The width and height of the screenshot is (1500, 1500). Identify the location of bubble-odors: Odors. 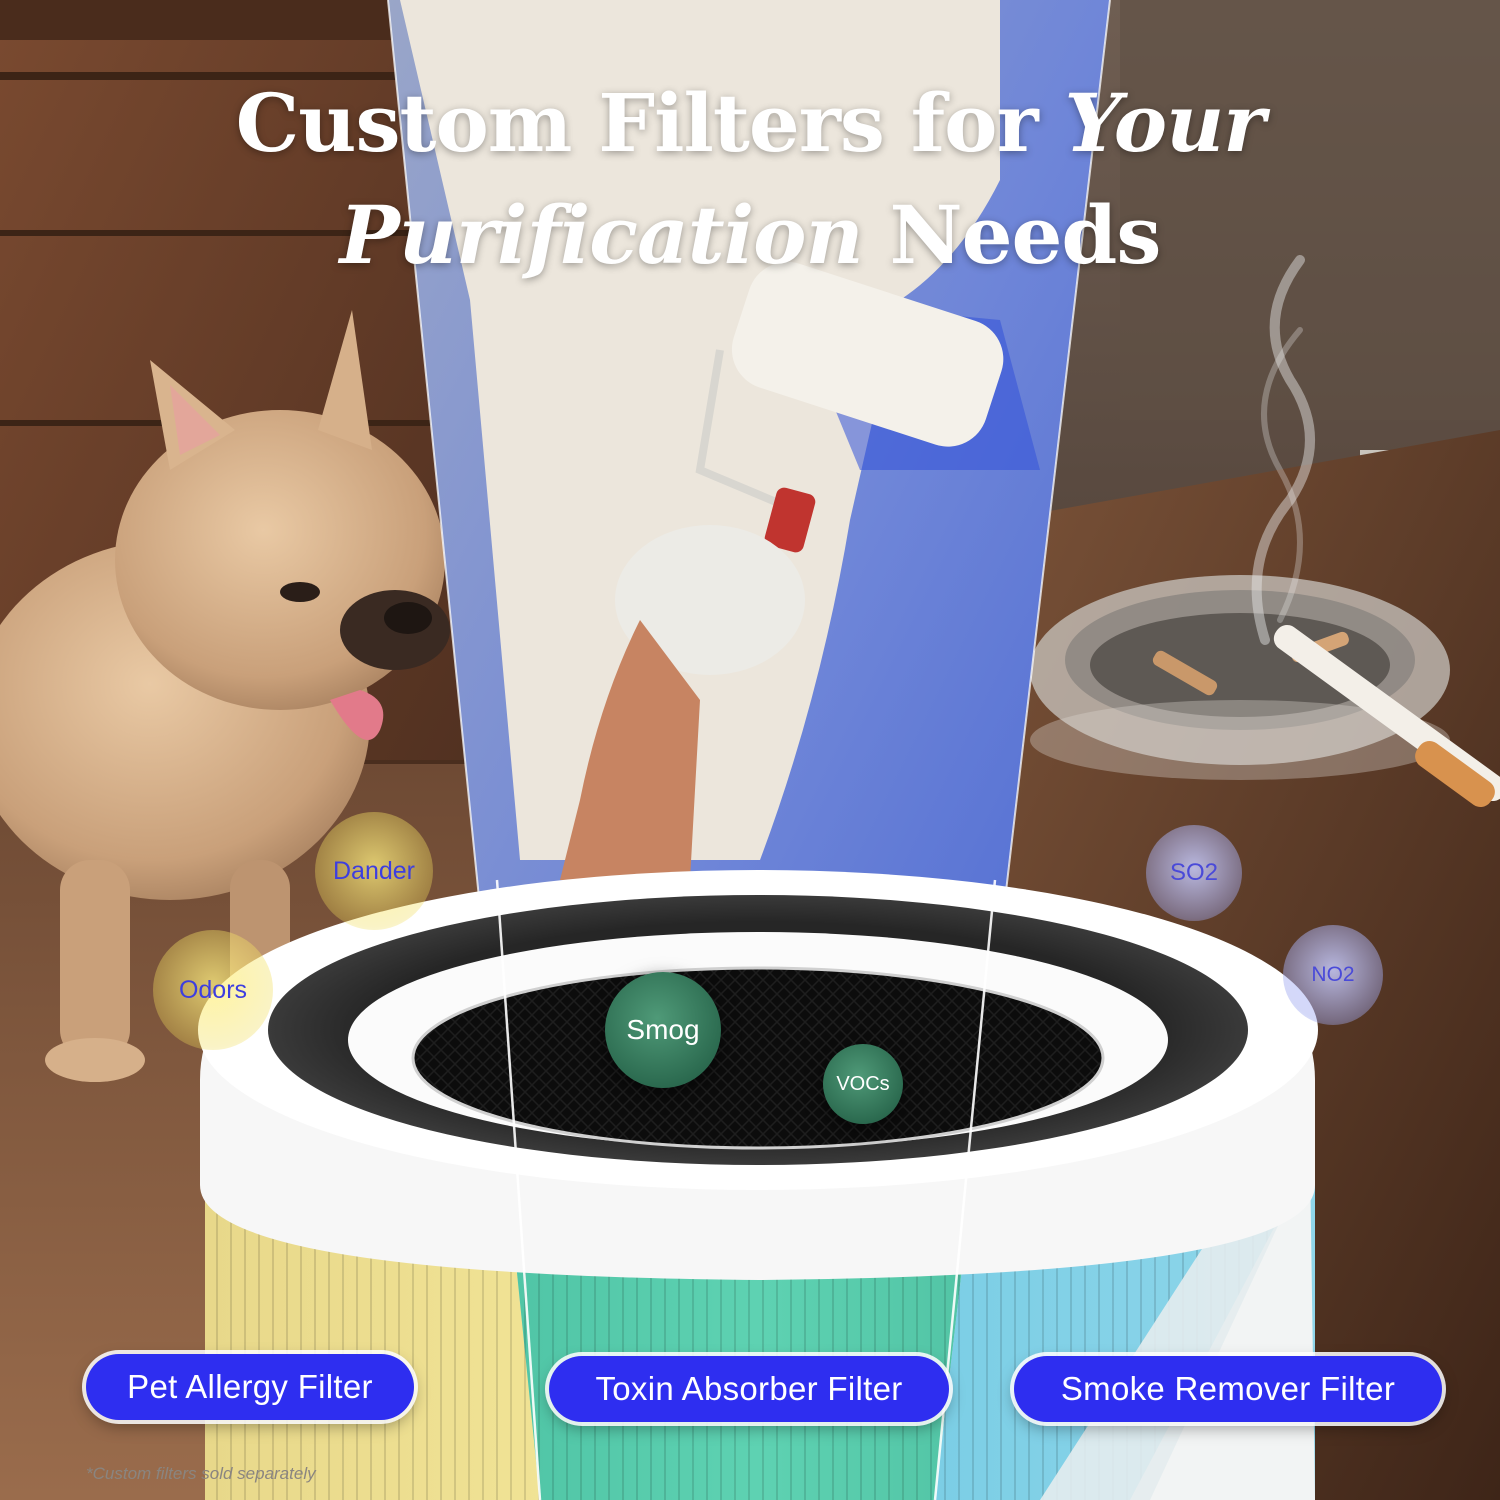
(213, 990).